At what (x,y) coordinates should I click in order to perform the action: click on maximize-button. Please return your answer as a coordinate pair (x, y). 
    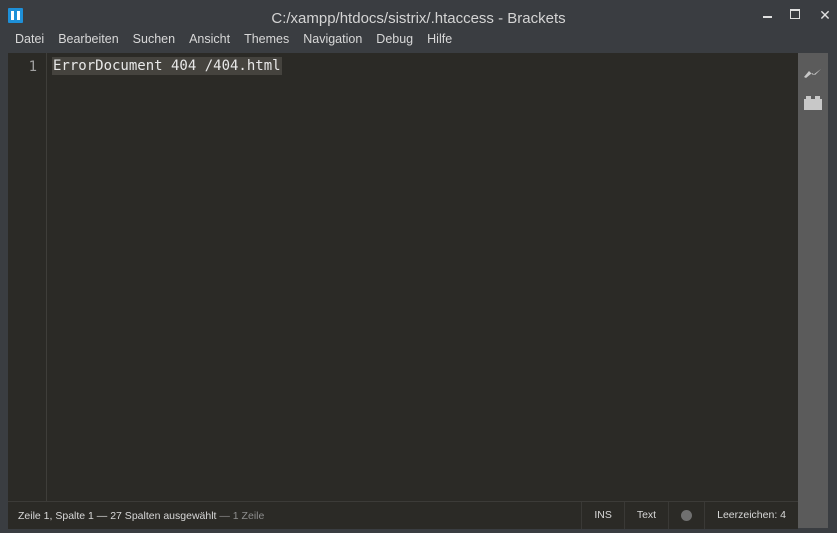
    Looking at the image, I should click on (797, 15).